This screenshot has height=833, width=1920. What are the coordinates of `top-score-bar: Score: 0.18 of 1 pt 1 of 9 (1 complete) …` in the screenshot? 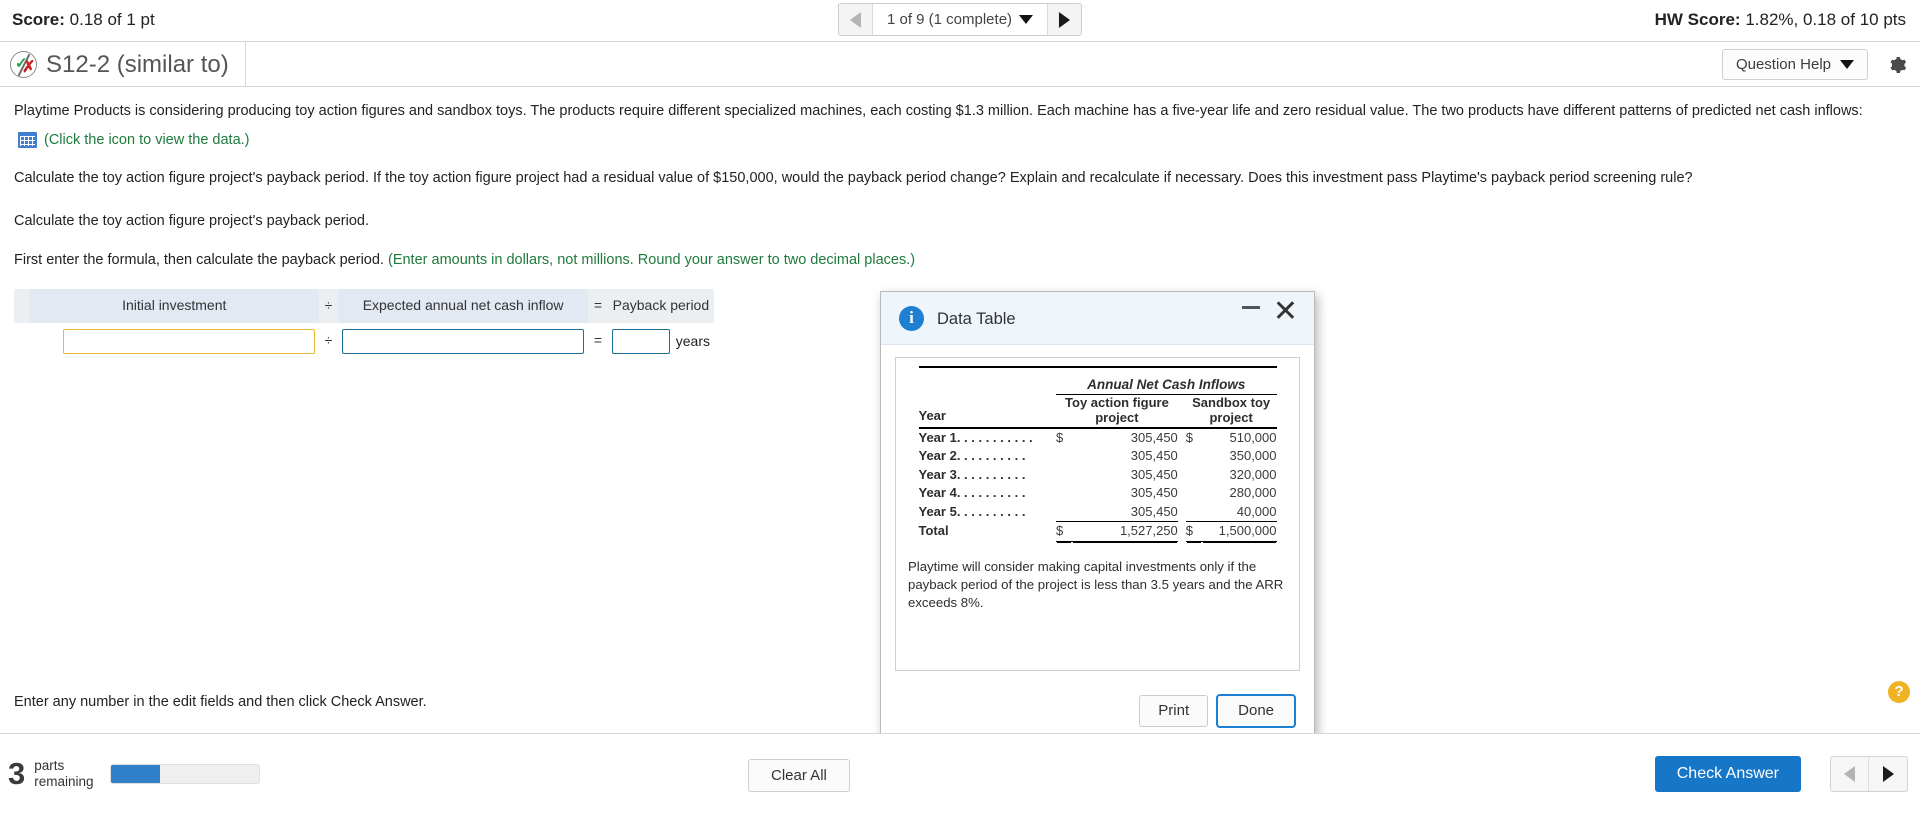 It's located at (960, 21).